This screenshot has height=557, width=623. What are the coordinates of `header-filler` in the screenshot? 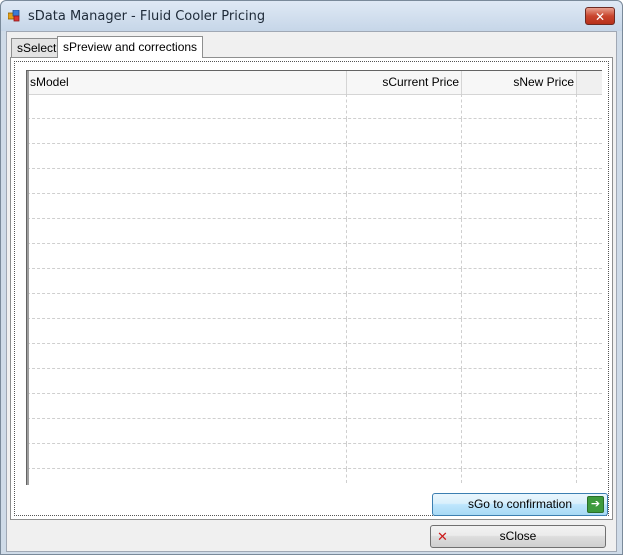 It's located at (589, 82).